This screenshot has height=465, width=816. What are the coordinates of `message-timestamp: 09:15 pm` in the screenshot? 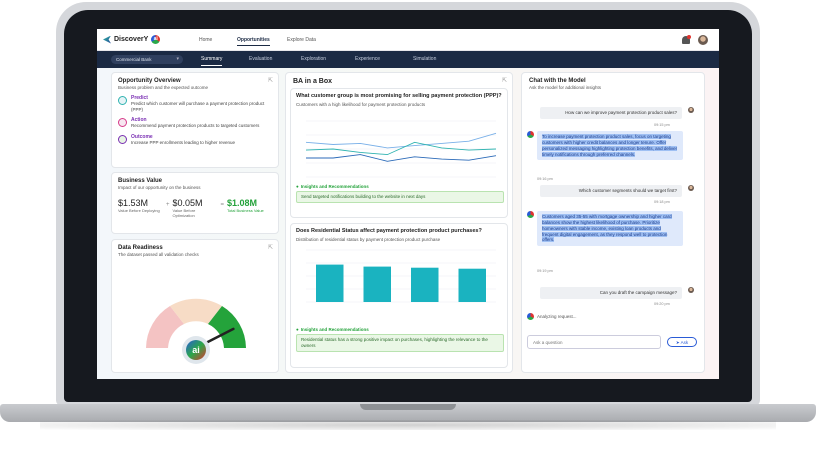 It's located at (662, 125).